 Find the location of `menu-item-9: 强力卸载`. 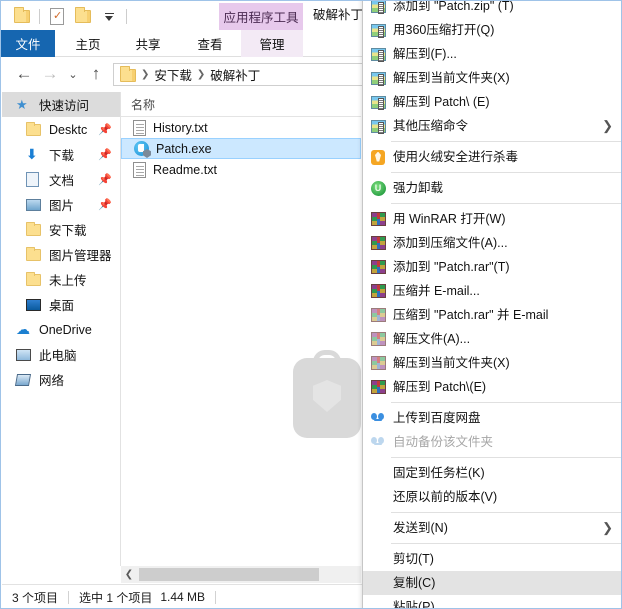

menu-item-9: 强力卸载 is located at coordinates (492, 188).